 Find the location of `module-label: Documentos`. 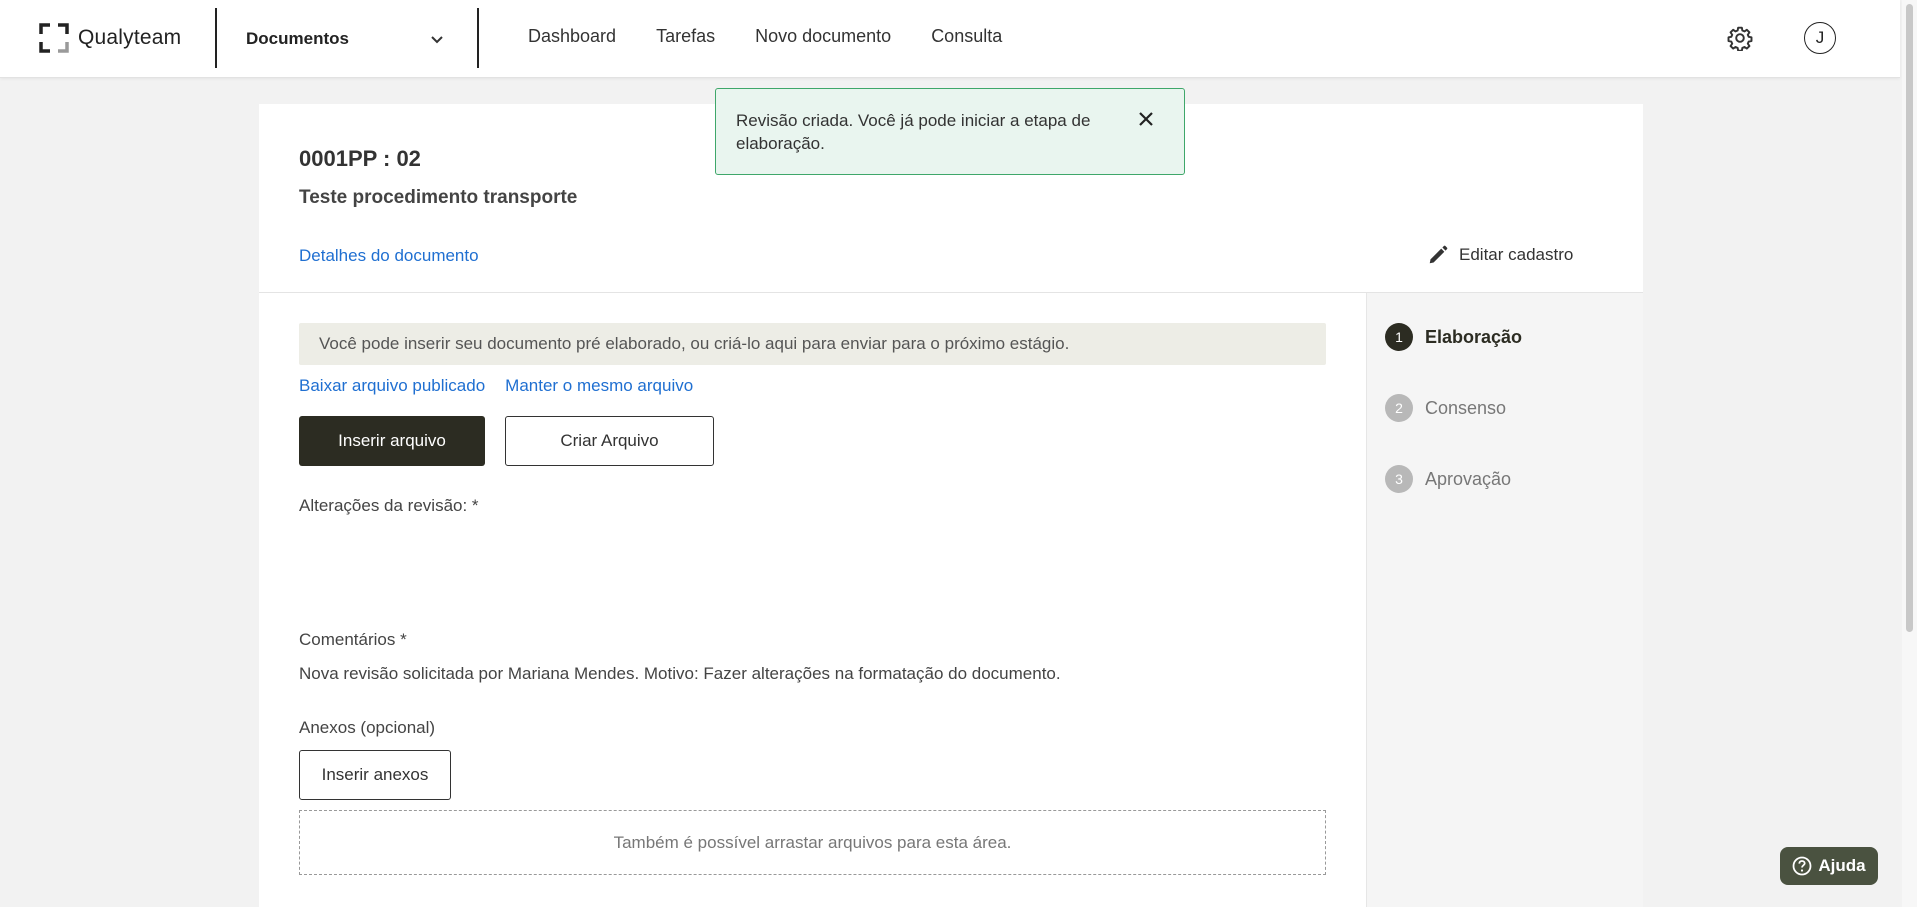

module-label: Documentos is located at coordinates (297, 38).